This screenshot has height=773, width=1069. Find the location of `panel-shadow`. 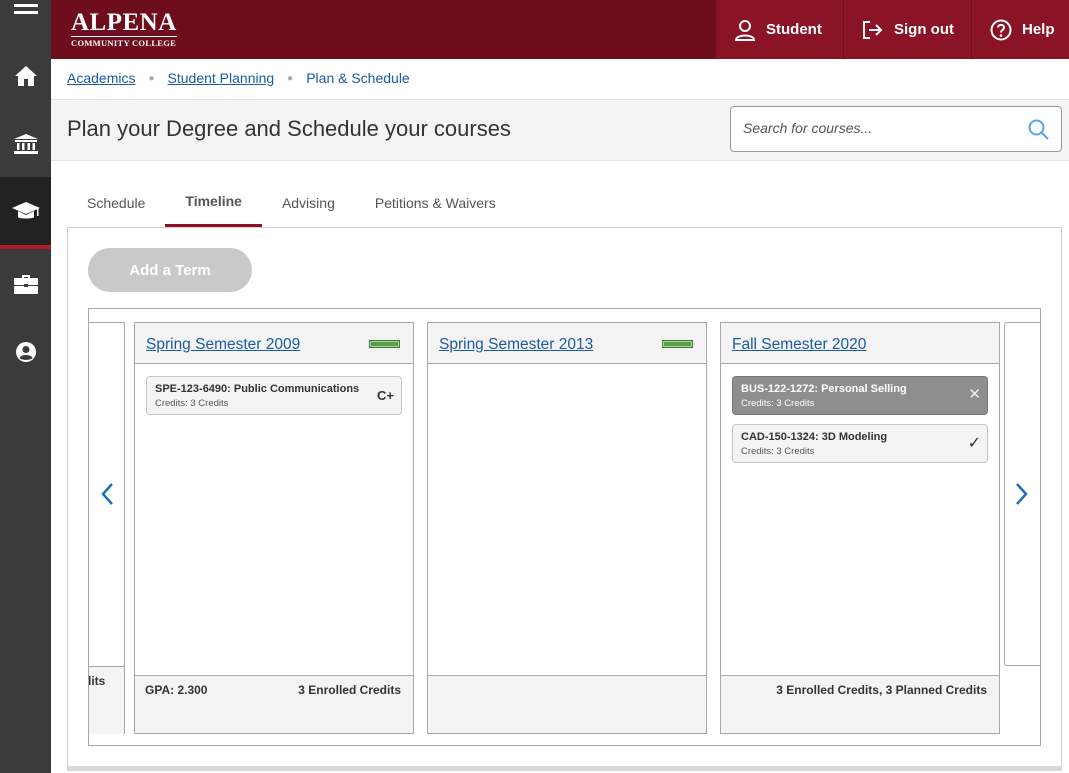

panel-shadow is located at coordinates (564, 768).